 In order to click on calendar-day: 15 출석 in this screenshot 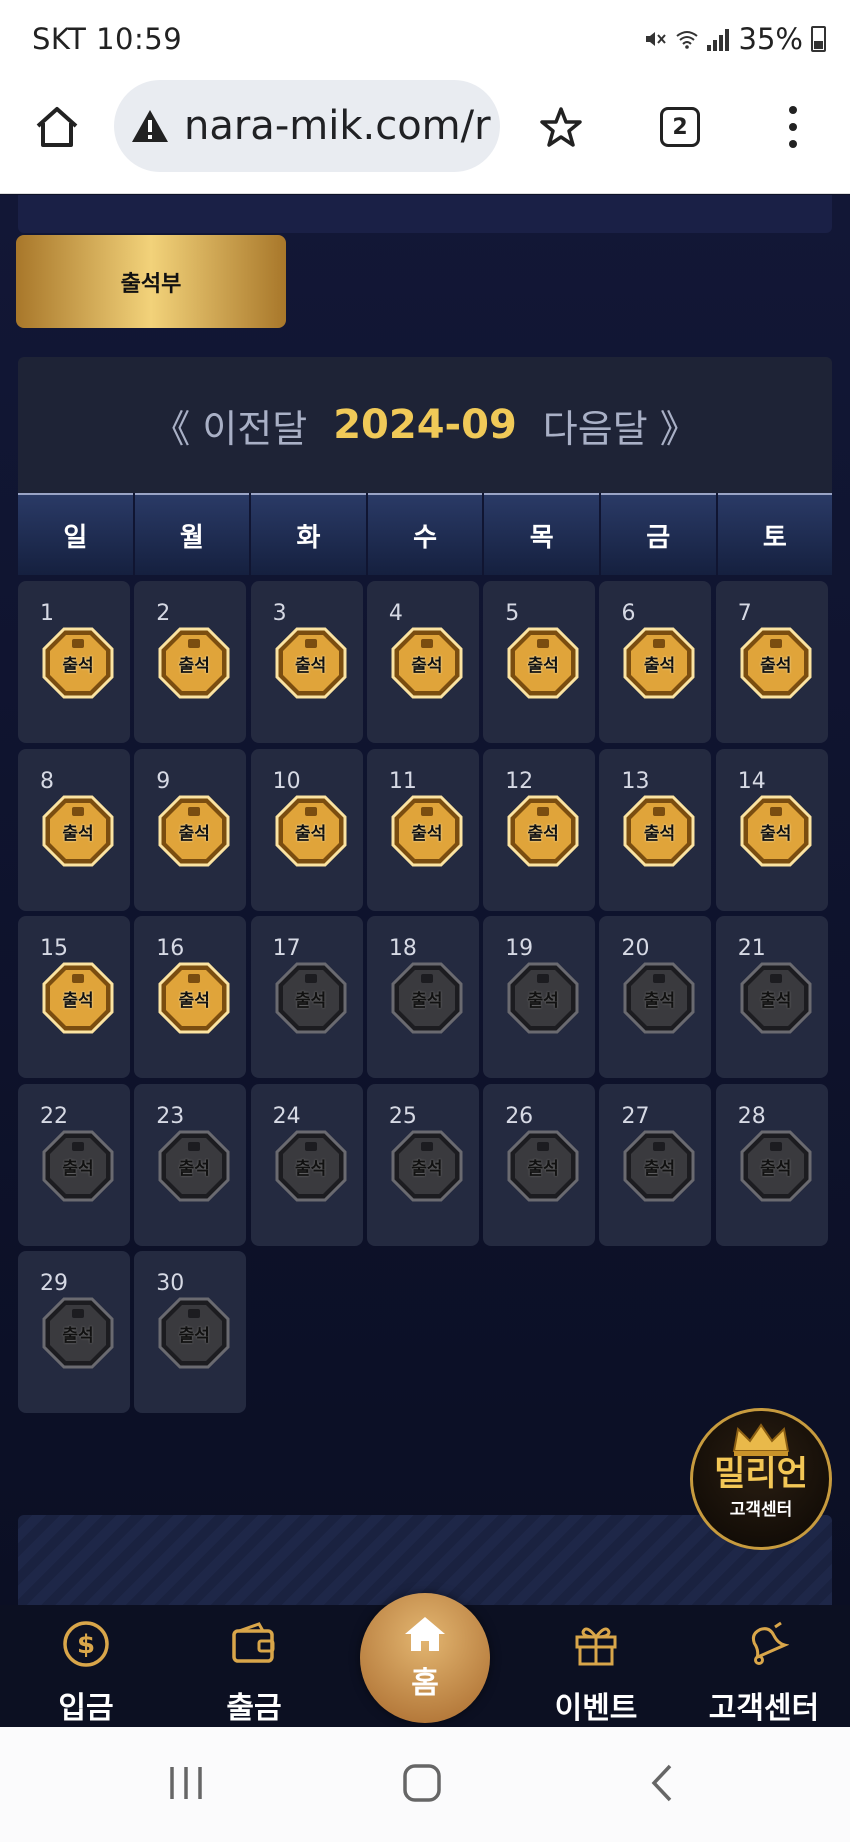, I will do `click(74, 997)`.